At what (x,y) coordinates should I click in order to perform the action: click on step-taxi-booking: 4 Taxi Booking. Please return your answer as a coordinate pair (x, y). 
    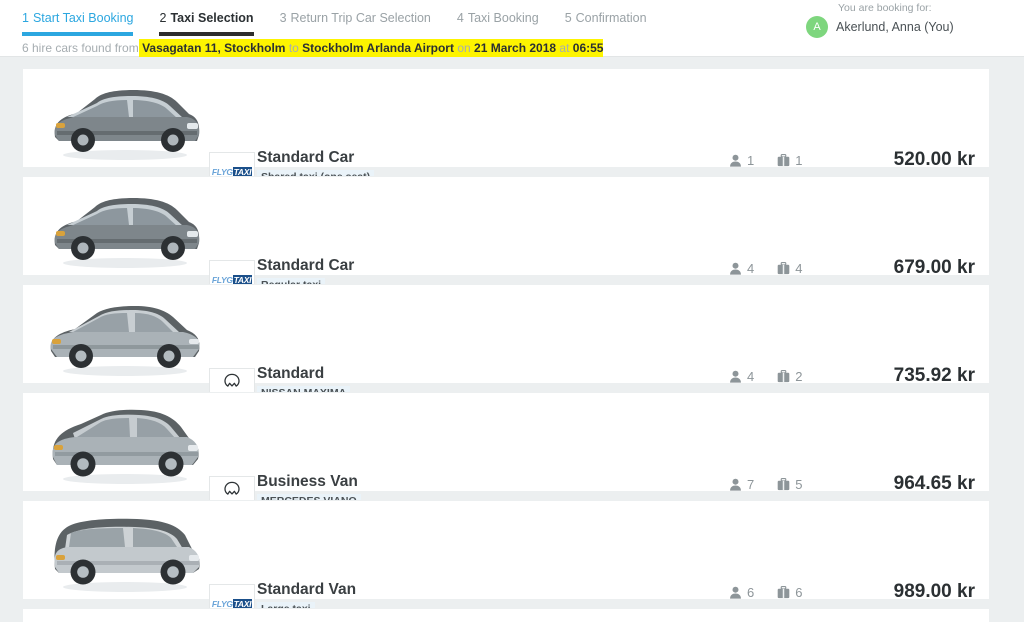
    Looking at the image, I should click on (498, 23).